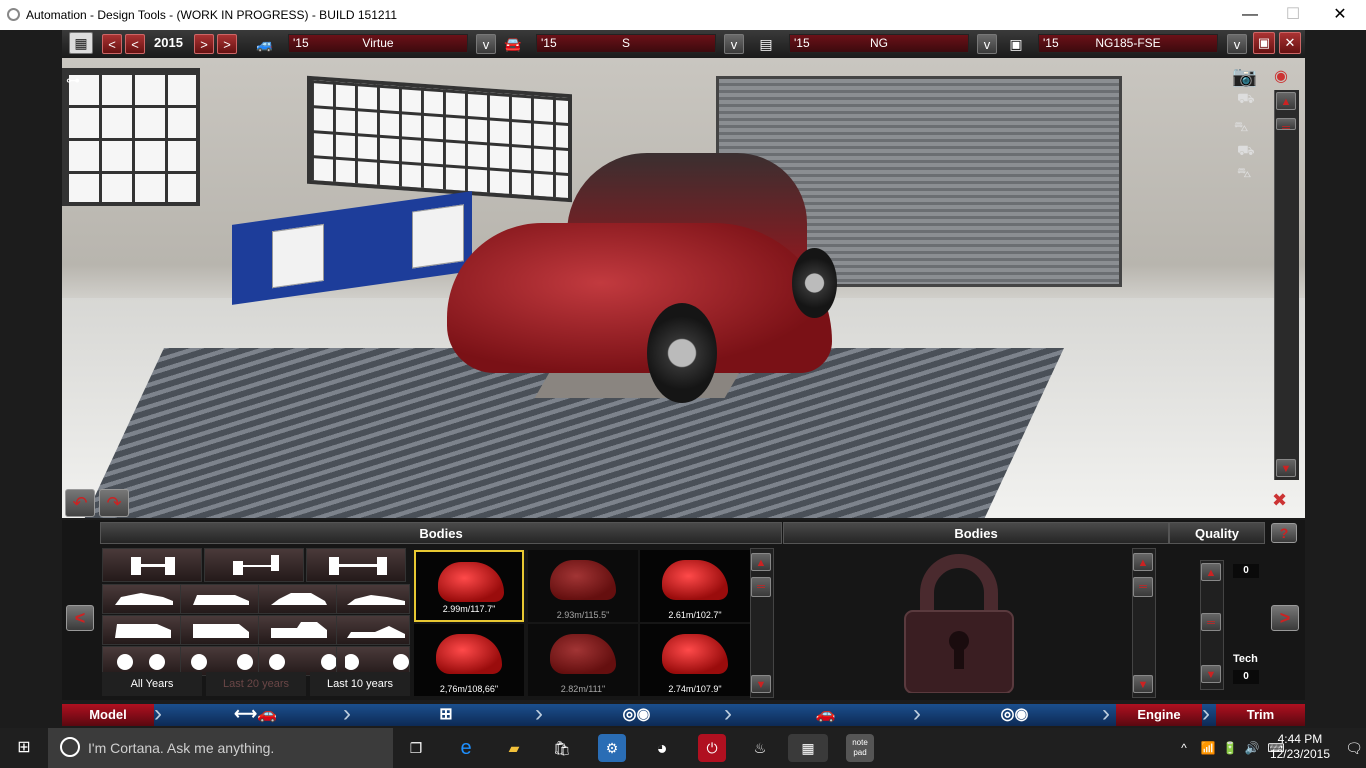 The image size is (1366, 768). What do you see at coordinates (80, 618) in the screenshot?
I see `prev-panel-button: <` at bounding box center [80, 618].